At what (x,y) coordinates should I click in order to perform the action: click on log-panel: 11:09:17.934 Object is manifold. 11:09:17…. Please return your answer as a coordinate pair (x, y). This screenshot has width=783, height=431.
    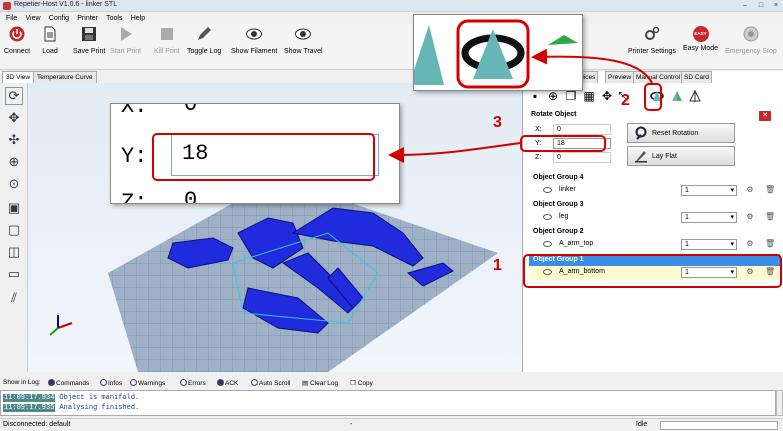
    Looking at the image, I should click on (388, 403).